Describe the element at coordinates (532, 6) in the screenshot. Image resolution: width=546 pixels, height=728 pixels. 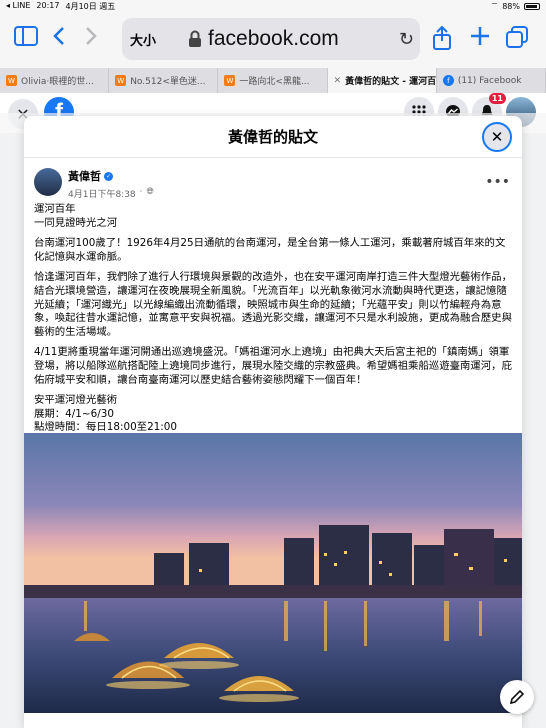
I see `battery-icon` at that location.